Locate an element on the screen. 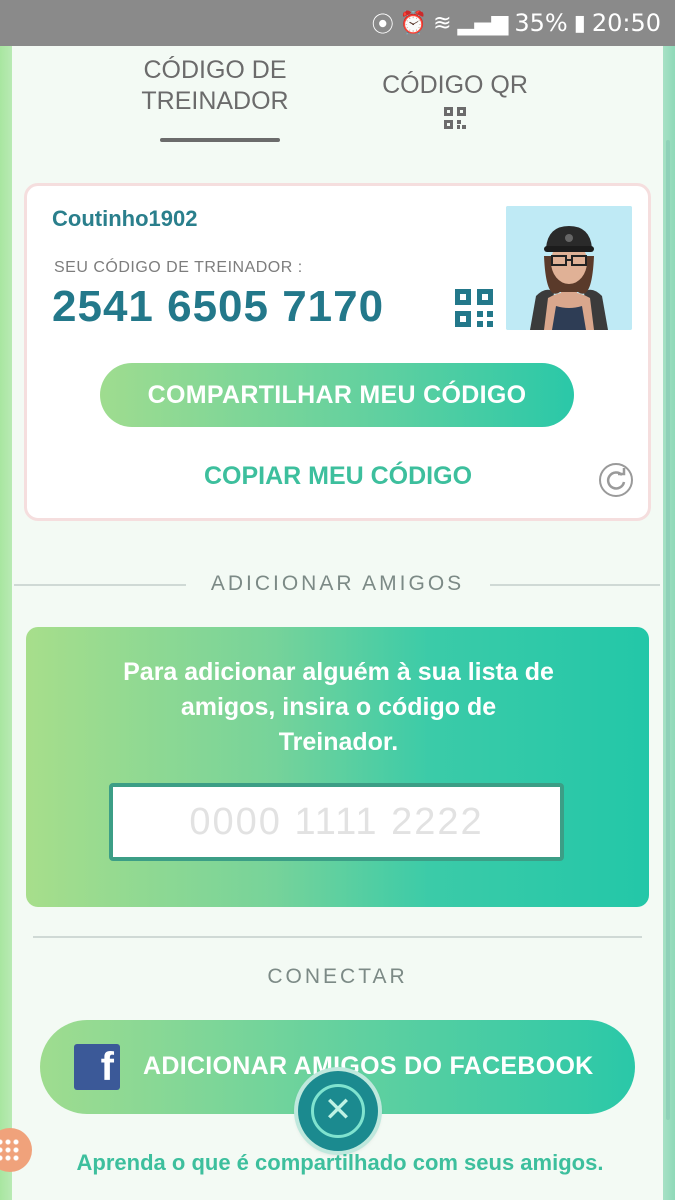  connect-title: CONECTAR is located at coordinates (337, 976).